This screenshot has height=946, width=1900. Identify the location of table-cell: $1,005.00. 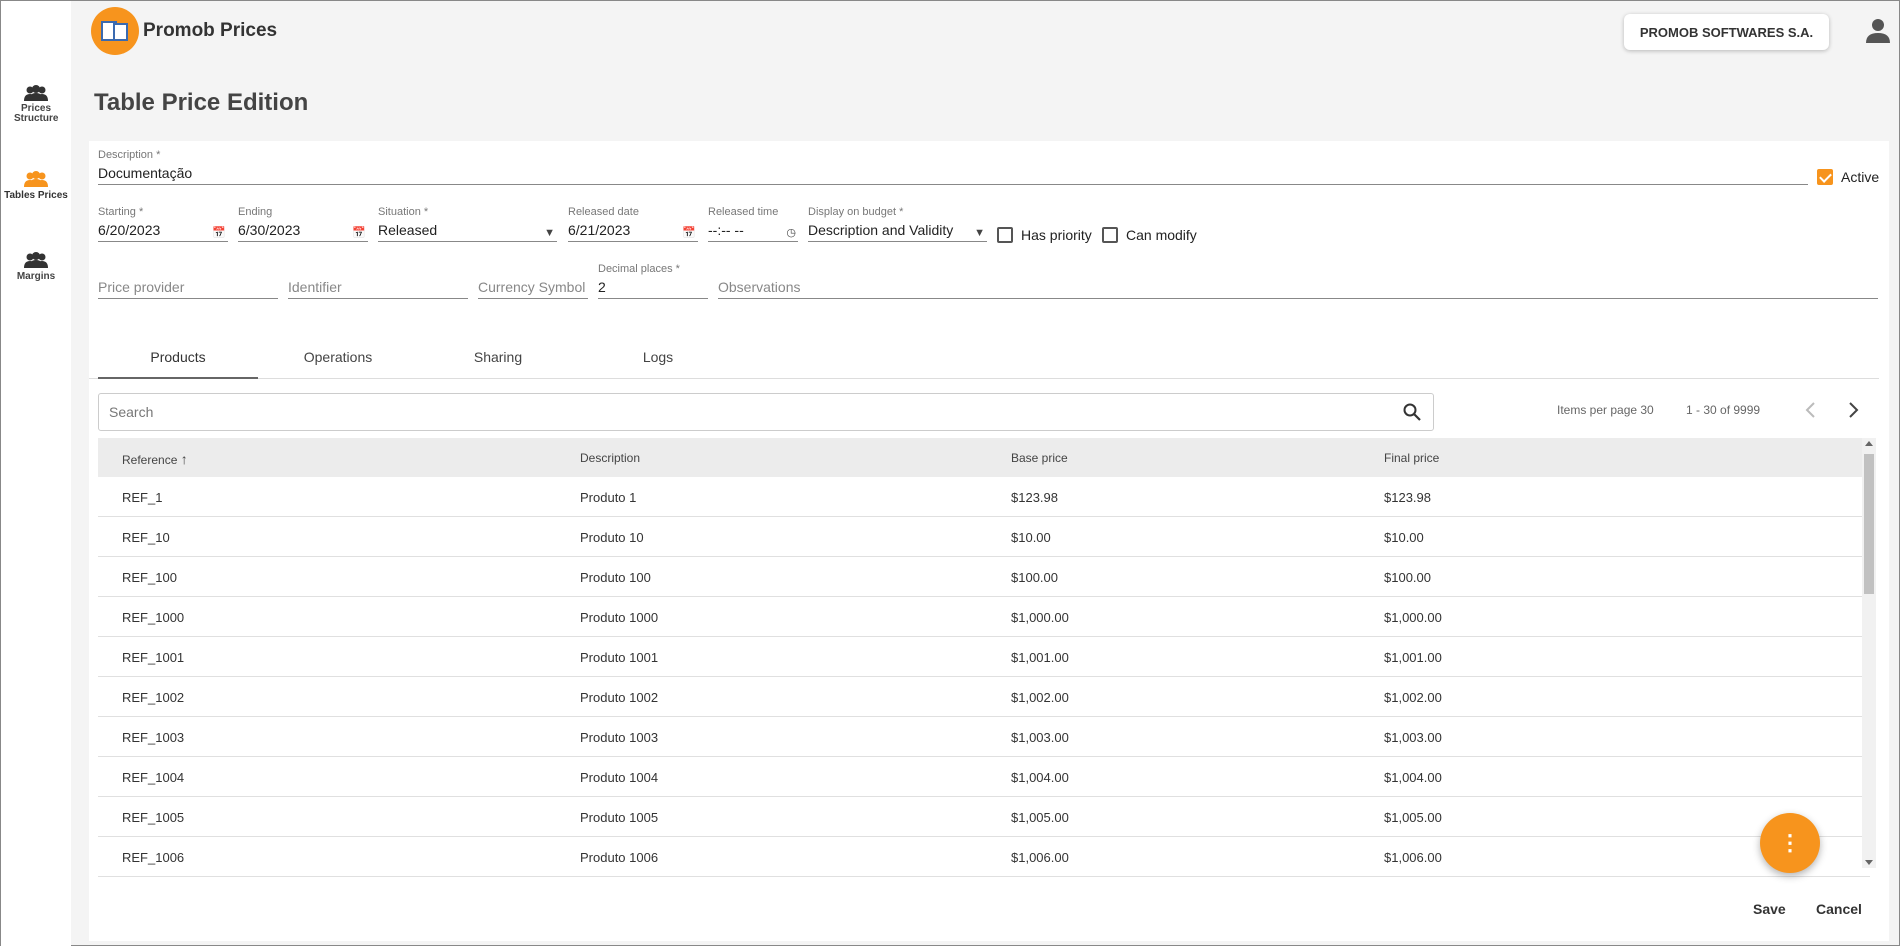
(1413, 817).